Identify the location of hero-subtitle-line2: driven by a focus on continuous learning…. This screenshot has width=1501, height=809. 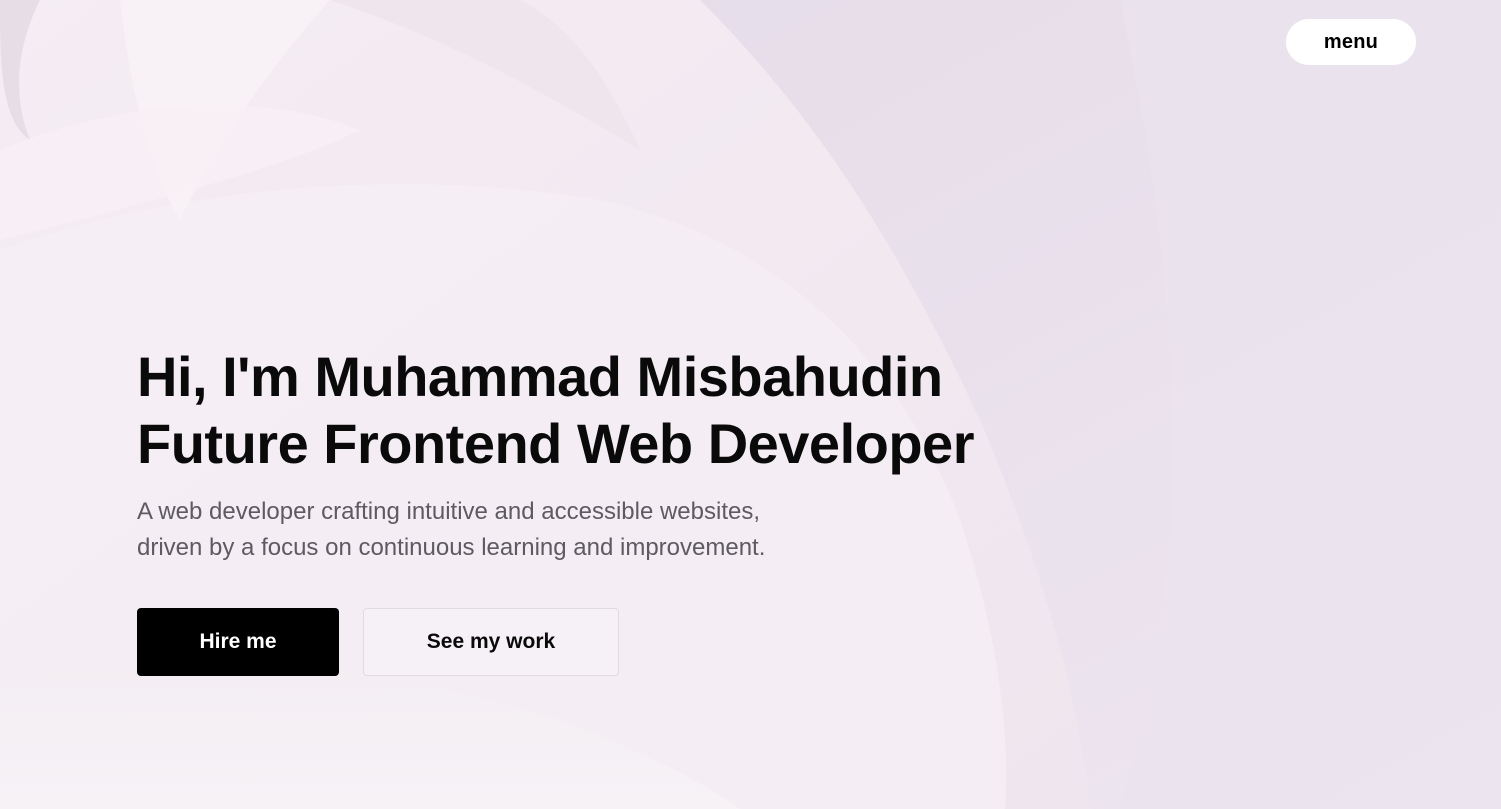
(451, 547).